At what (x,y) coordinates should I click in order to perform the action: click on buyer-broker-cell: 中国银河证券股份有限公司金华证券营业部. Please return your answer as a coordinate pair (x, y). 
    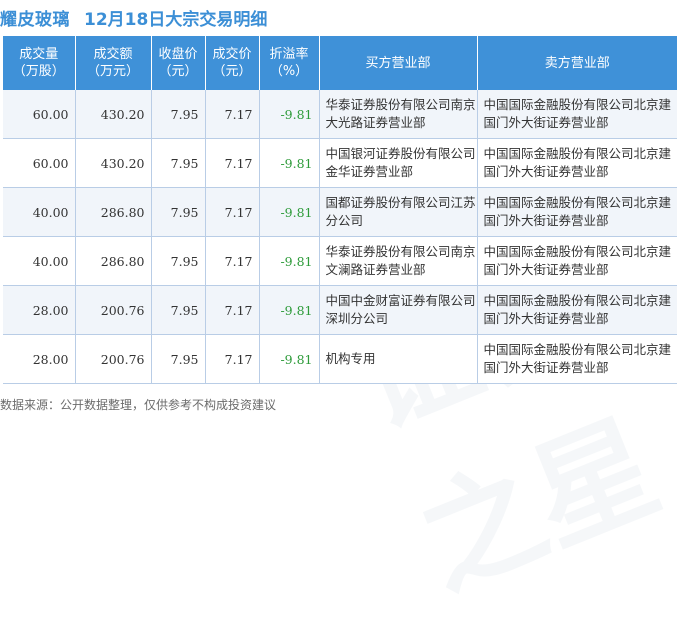
    Looking at the image, I should click on (398, 163).